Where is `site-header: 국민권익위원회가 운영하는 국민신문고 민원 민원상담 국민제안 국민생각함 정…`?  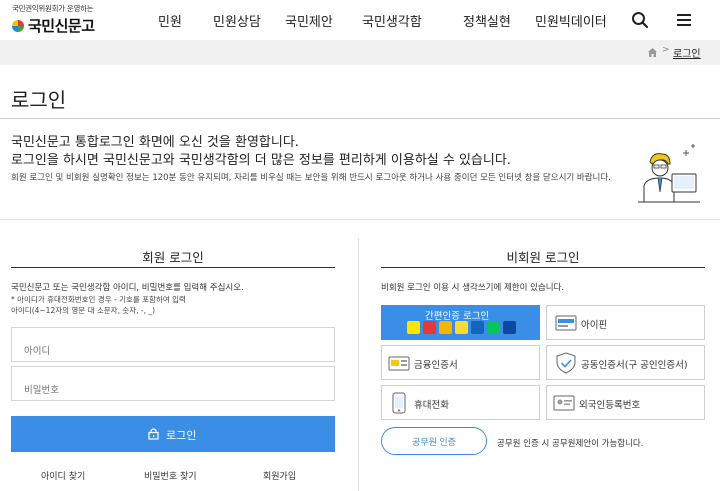
site-header: 국민권익위원회가 운영하는 국민신문고 민원 민원상담 국민제안 국민생각함 정… is located at coordinates (360, 20).